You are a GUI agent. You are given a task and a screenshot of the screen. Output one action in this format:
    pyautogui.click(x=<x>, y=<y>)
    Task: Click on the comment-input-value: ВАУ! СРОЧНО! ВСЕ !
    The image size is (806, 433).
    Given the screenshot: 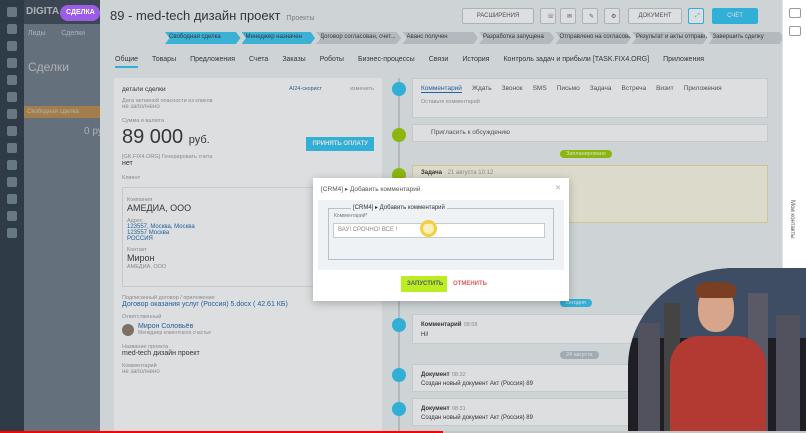 What is the action you would take?
    pyautogui.click(x=368, y=230)
    